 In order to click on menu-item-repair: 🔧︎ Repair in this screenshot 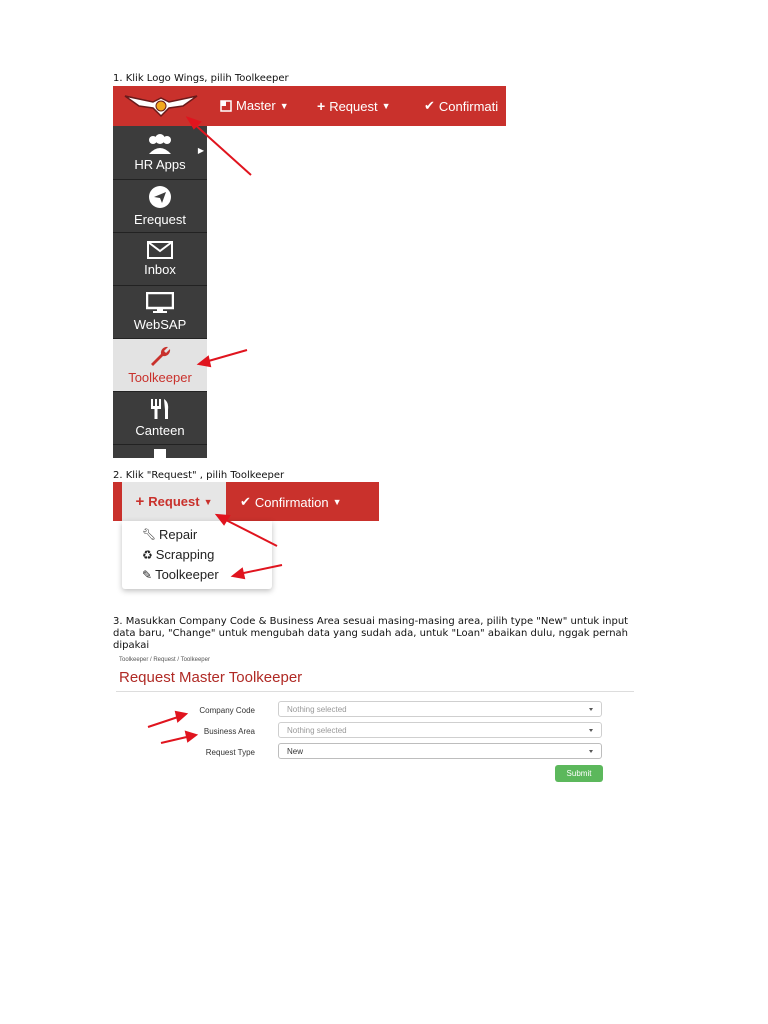, I will do `click(169, 534)`.